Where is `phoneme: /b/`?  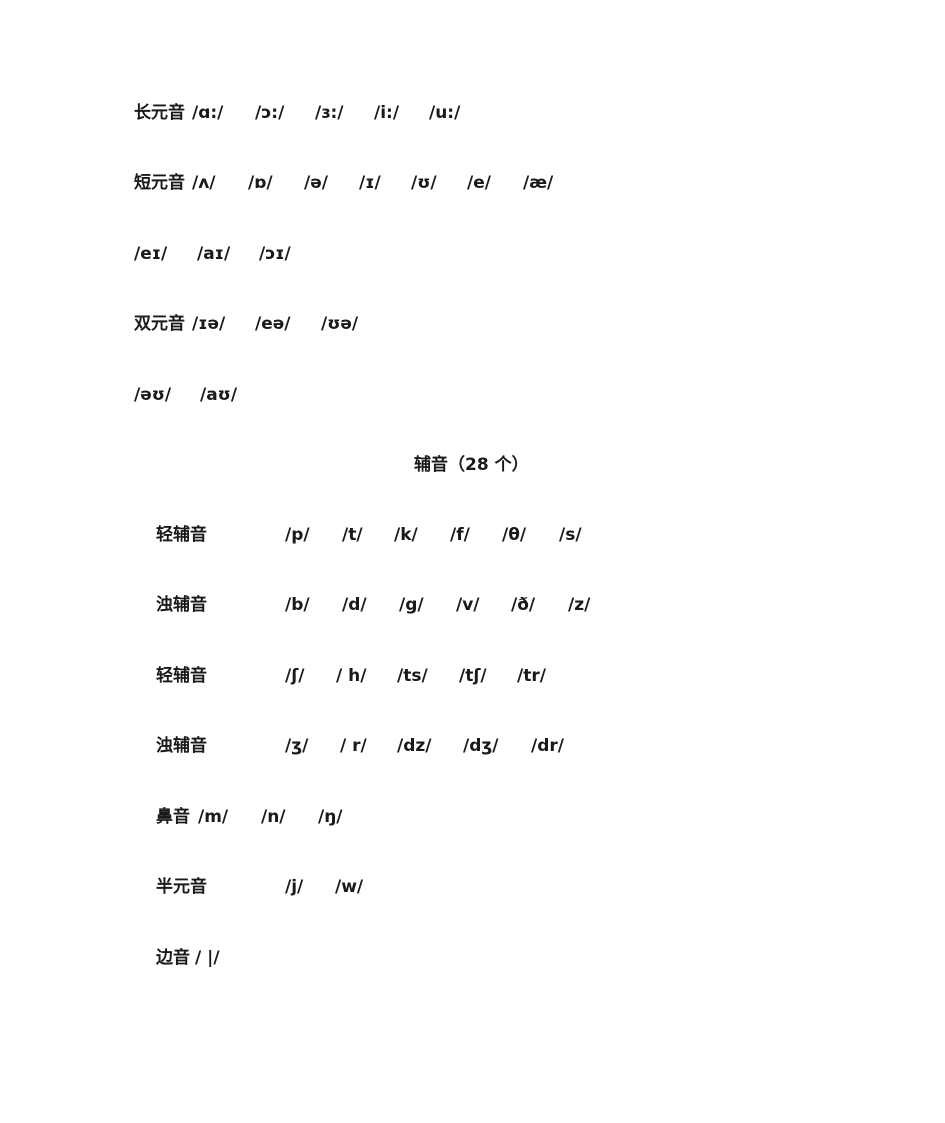
phoneme: /b/ is located at coordinates (297, 605).